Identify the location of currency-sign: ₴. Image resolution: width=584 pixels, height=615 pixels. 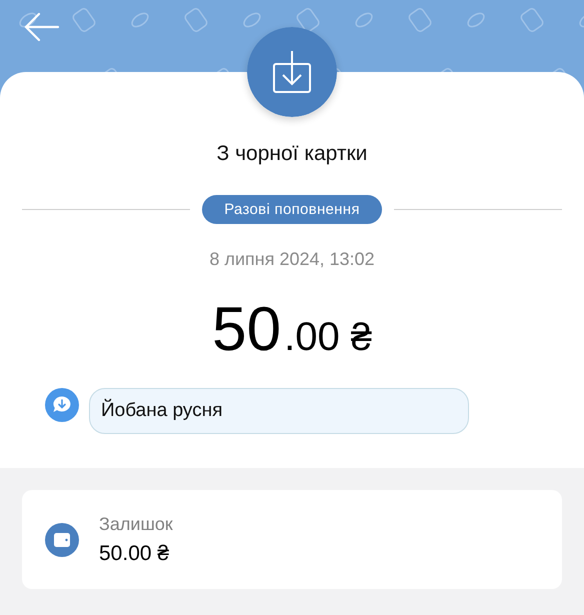
(361, 338).